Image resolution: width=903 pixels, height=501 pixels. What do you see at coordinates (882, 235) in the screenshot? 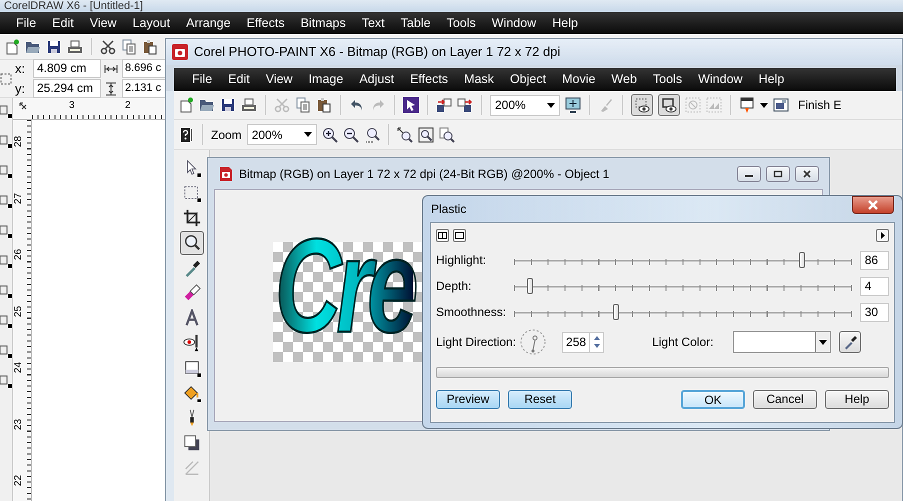
I see `menu-arrow-button` at bounding box center [882, 235].